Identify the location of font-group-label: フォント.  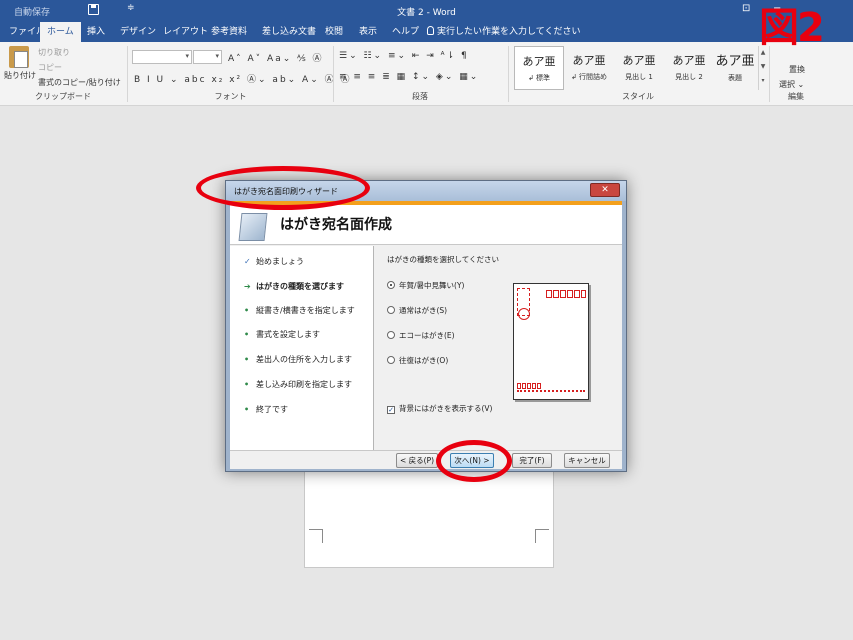
(230, 96).